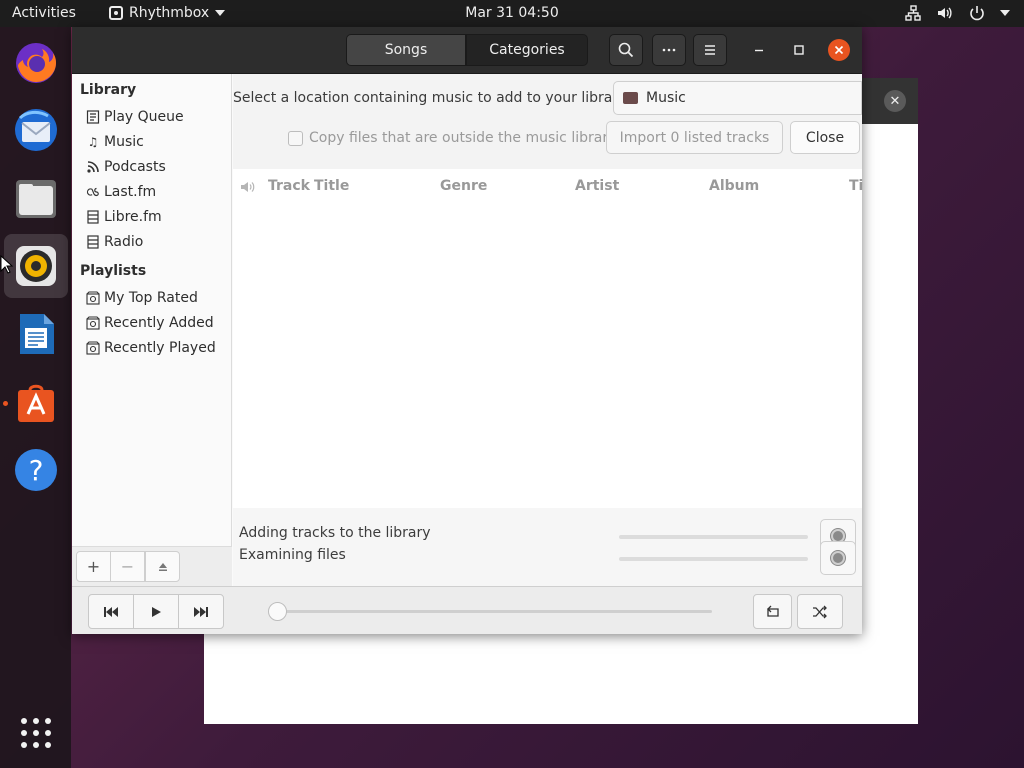 This screenshot has height=768, width=1024. Describe the element at coordinates (331, 186) in the screenshot. I see `column-title: Title` at that location.